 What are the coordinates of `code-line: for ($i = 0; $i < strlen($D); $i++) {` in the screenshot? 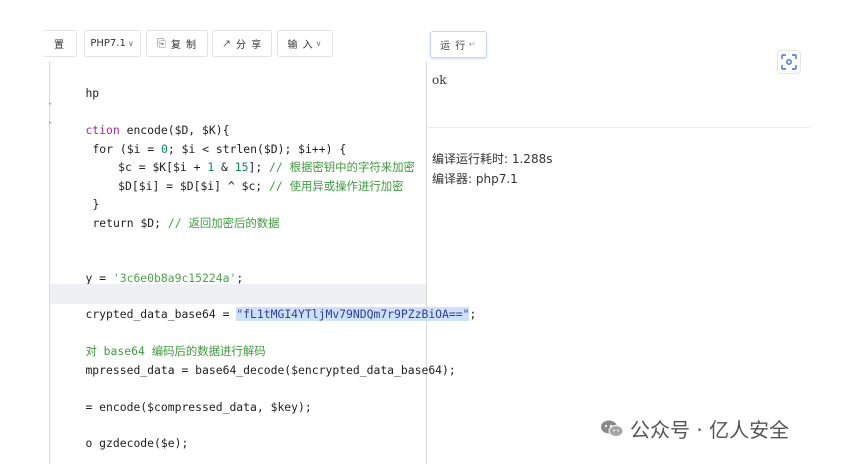 It's located at (205, 137).